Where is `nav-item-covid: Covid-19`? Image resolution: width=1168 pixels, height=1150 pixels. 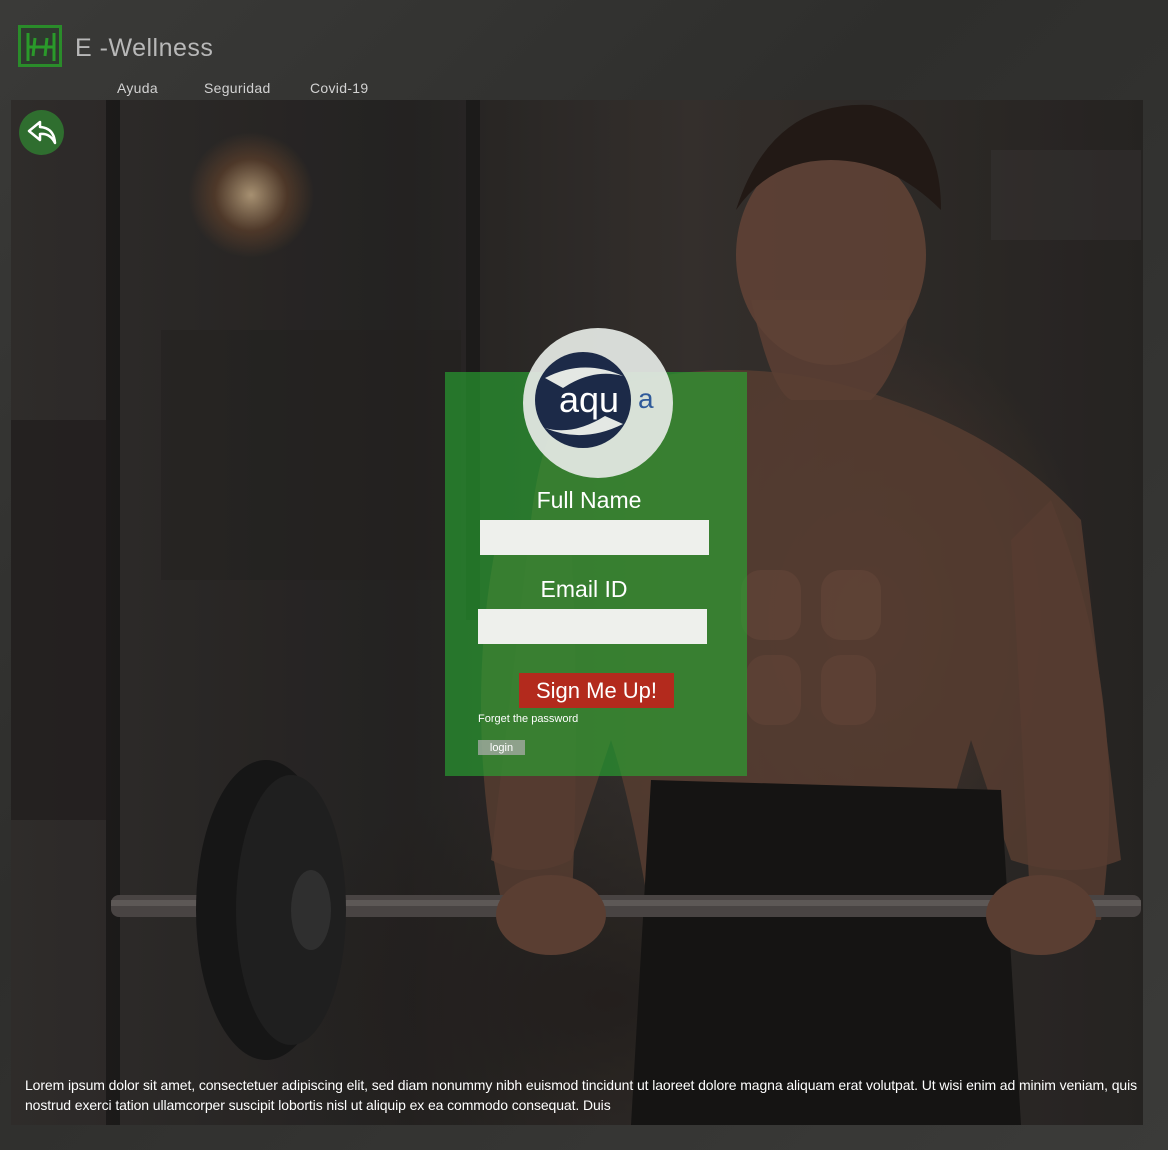 nav-item-covid: Covid-19 is located at coordinates (339, 88).